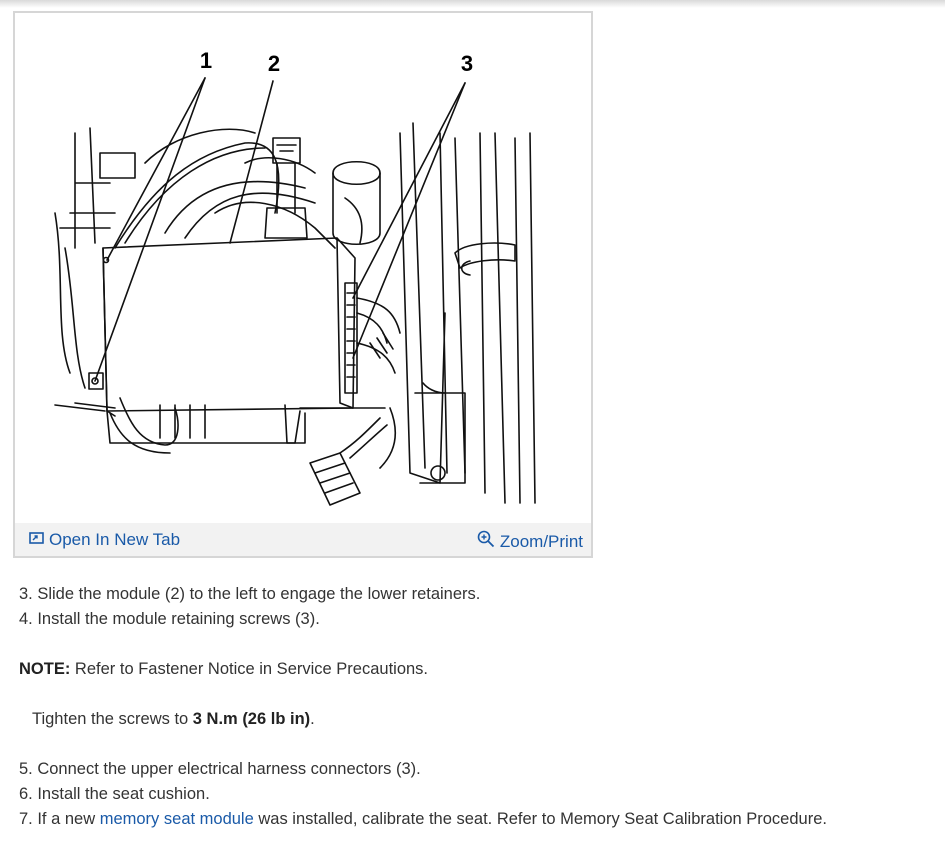  I want to click on tighten-suffix: ., so click(312, 719).